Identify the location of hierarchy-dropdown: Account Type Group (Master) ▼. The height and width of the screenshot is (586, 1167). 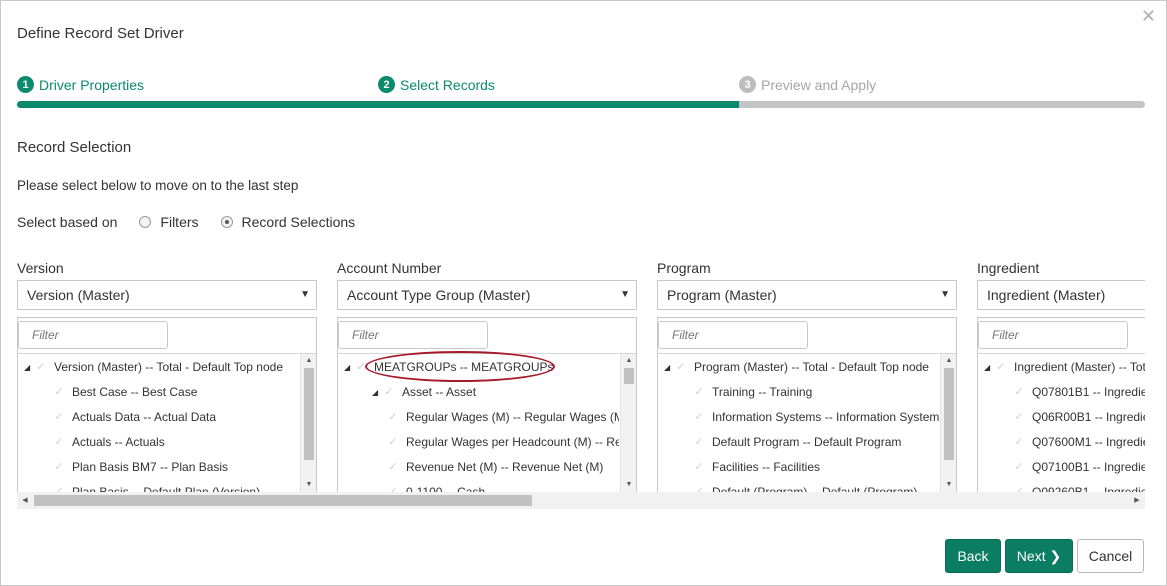
(487, 295).